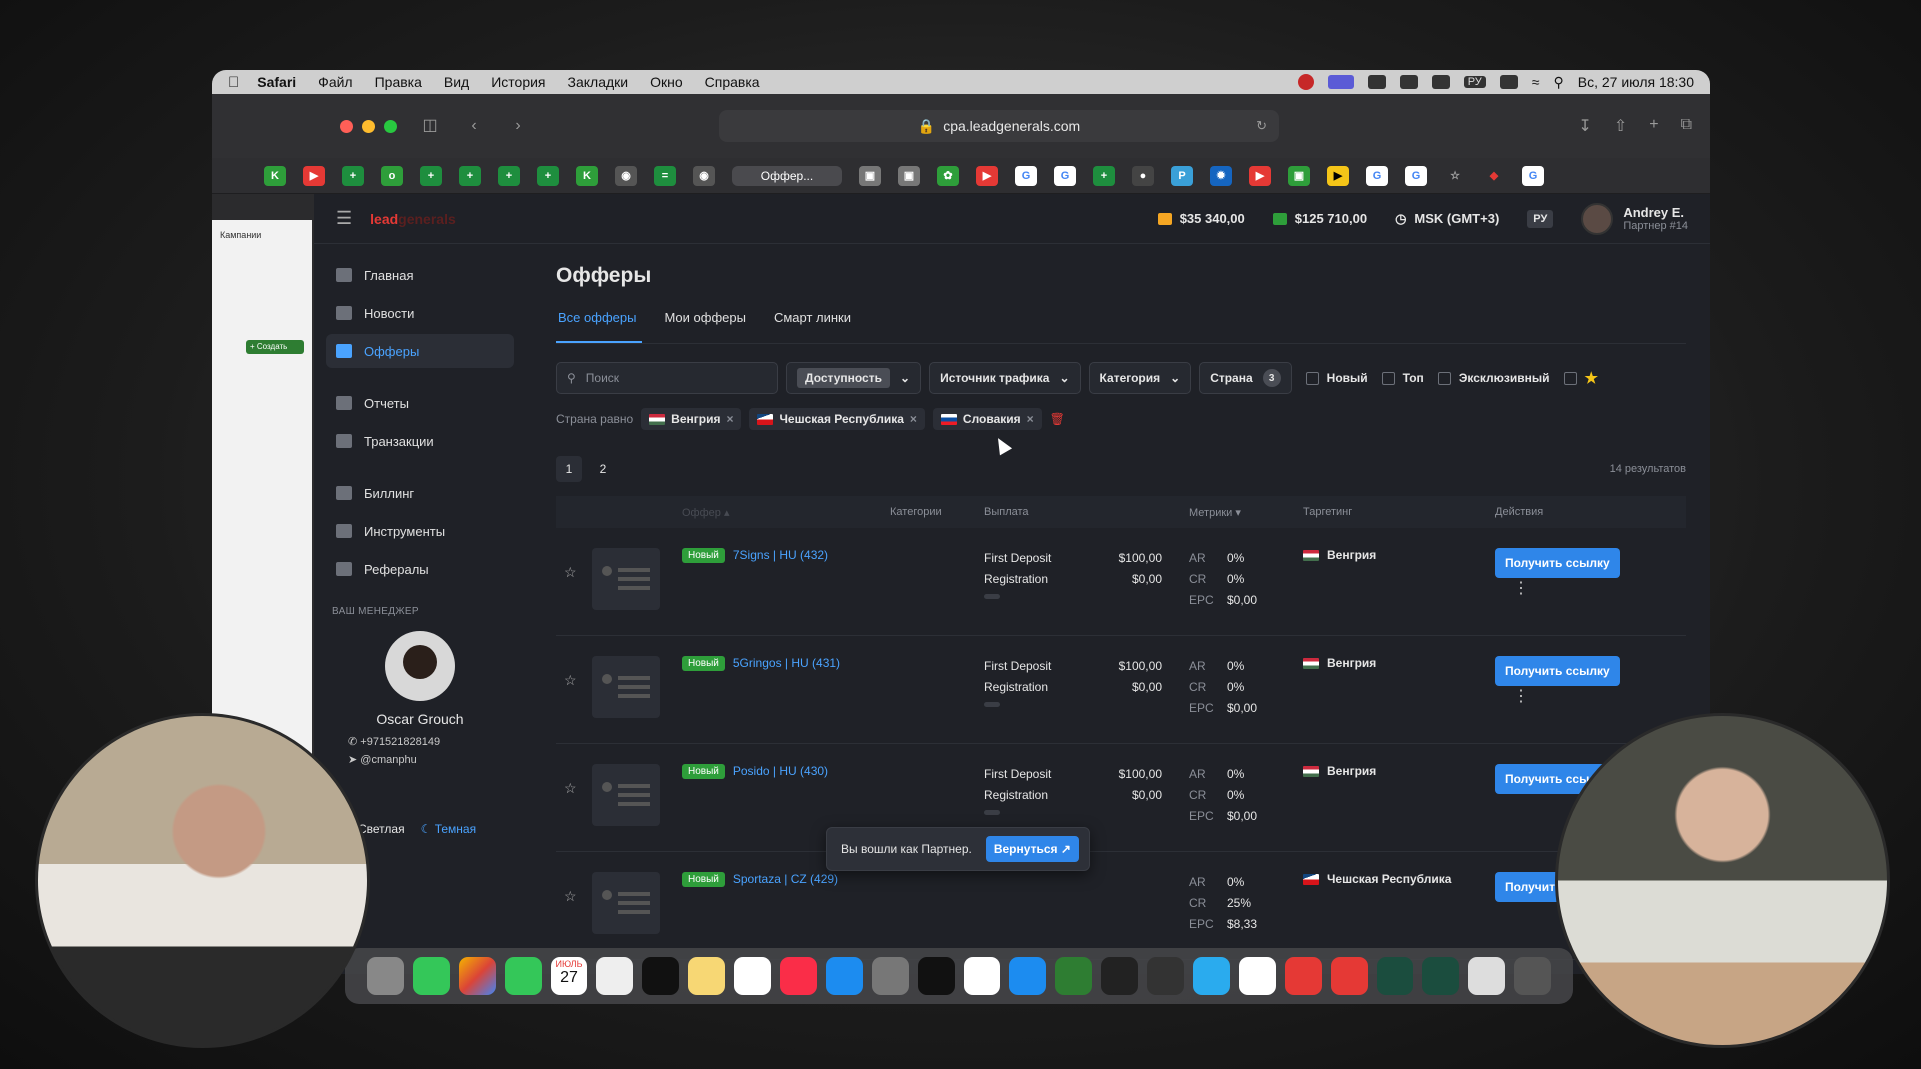 The width and height of the screenshot is (1921, 1069). What do you see at coordinates (666, 82) in the screenshot?
I see `menu-window: Окно` at bounding box center [666, 82].